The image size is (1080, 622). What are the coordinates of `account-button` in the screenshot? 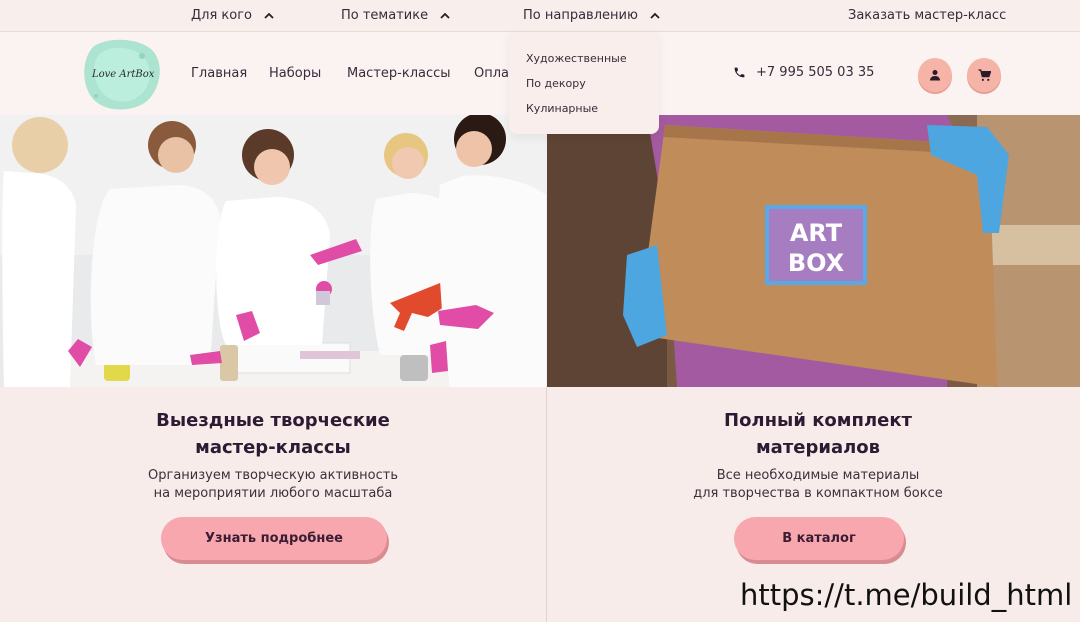 It's located at (935, 75).